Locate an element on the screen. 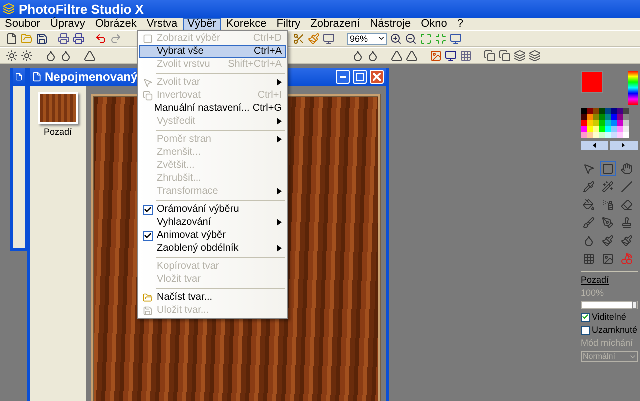 The height and width of the screenshot is (401, 640). palette-prev-button is located at coordinates (594, 145).